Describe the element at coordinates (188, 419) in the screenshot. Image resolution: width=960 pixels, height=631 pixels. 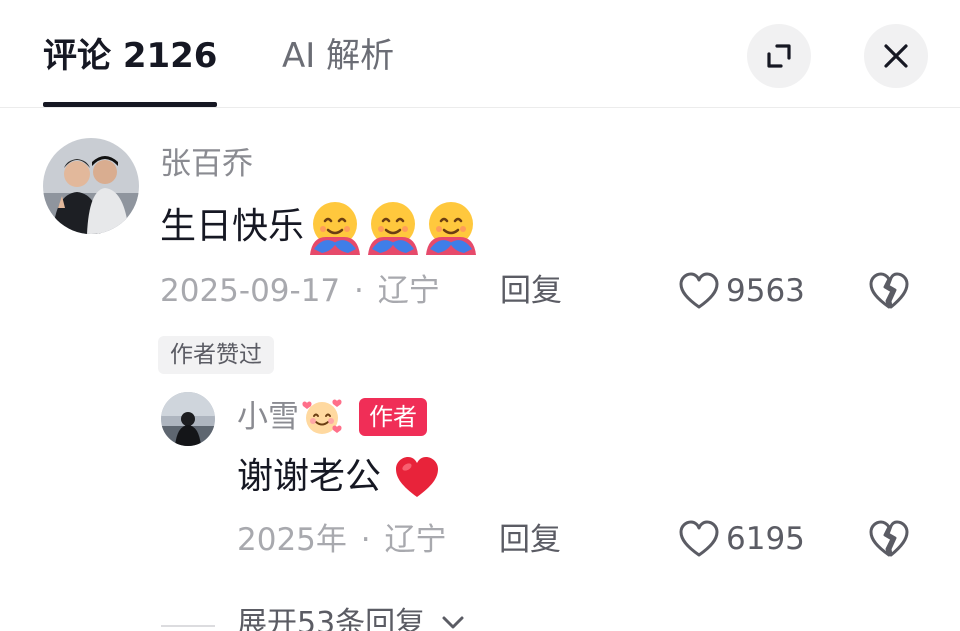
I see `reply-avatar` at that location.